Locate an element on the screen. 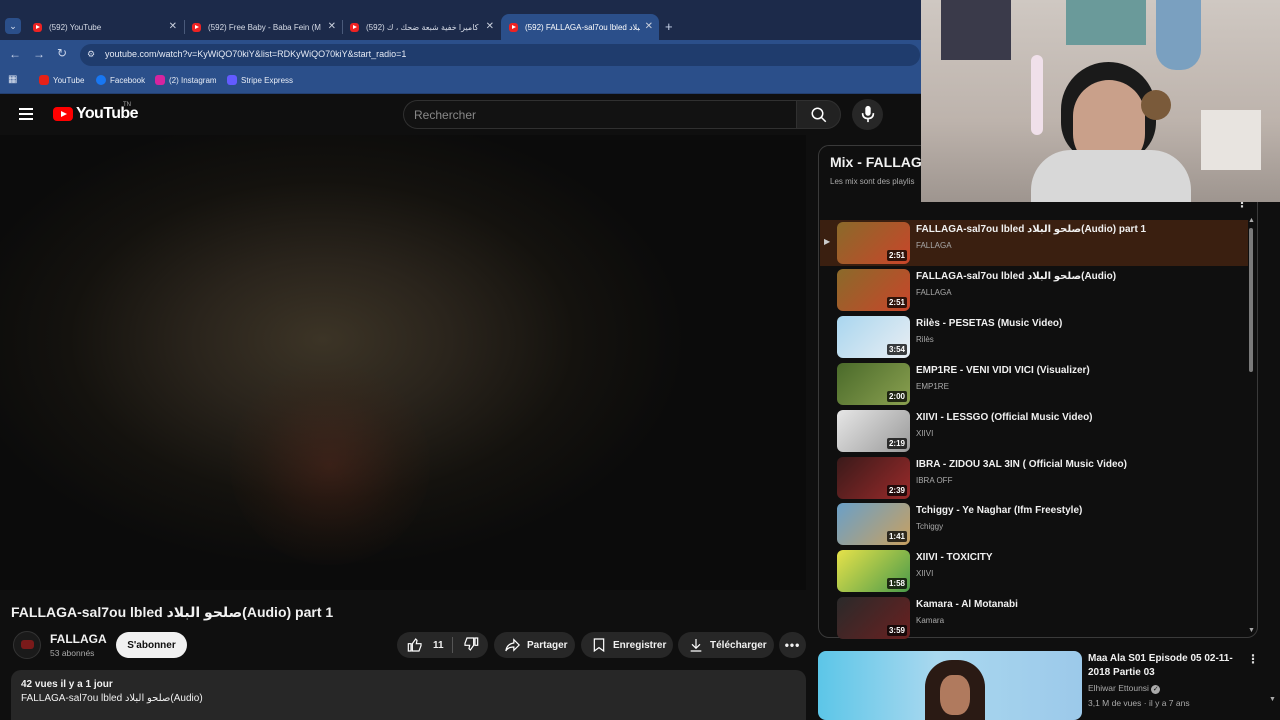 The width and height of the screenshot is (1280, 720). browser-tab: (592) كاميرا خفية شبعة ضحك ، ك ✕ is located at coordinates (421, 27).